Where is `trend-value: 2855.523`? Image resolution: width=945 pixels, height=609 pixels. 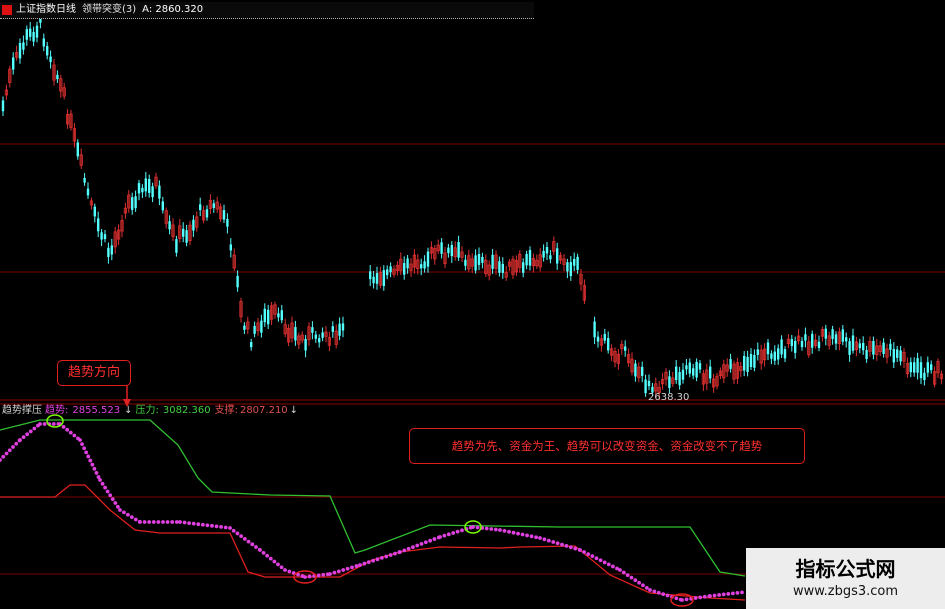
trend-value: 2855.523 is located at coordinates (96, 410).